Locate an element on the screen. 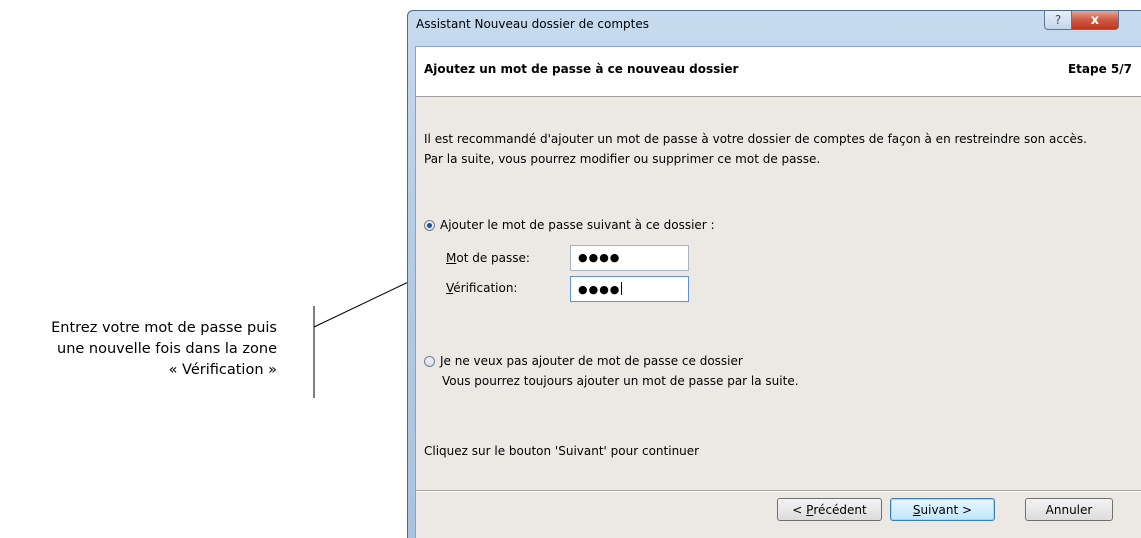  password-value: ●●●● is located at coordinates (599, 257).